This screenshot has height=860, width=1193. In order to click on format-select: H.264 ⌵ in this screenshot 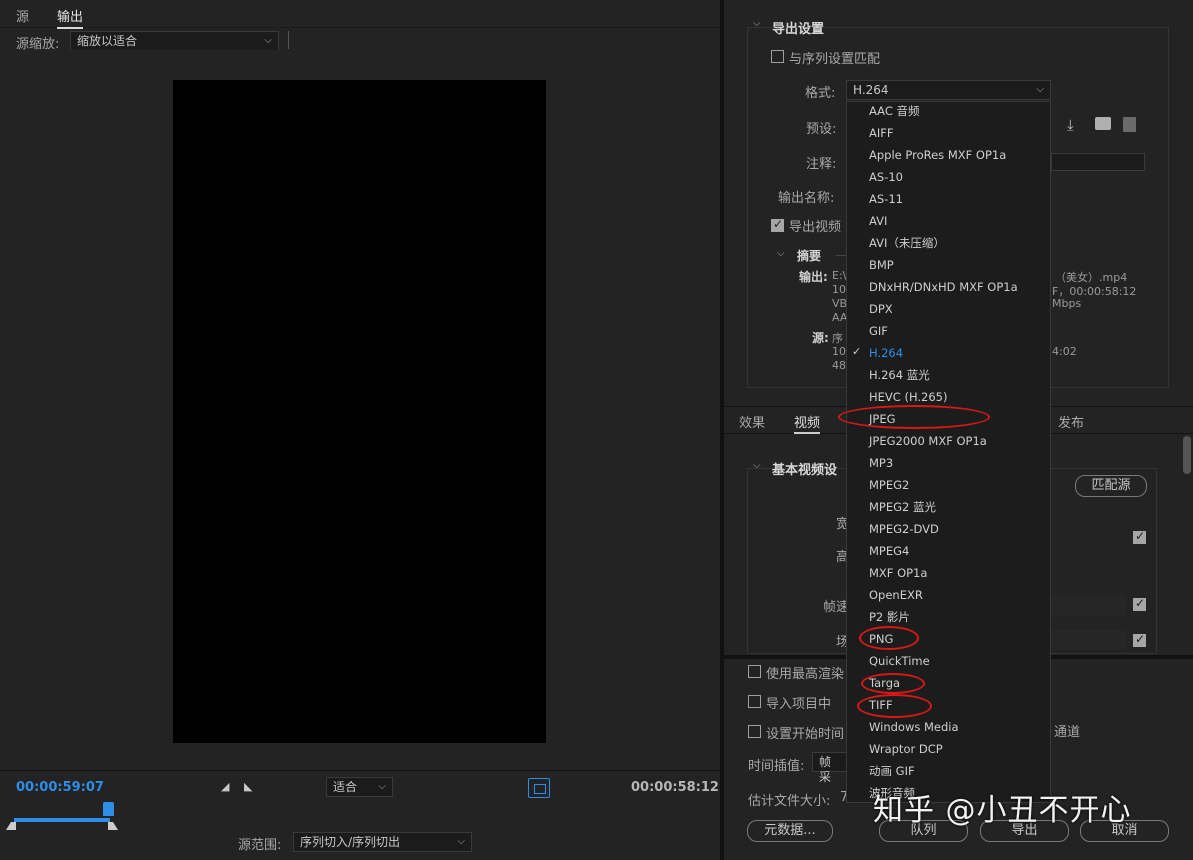, I will do `click(948, 90)`.